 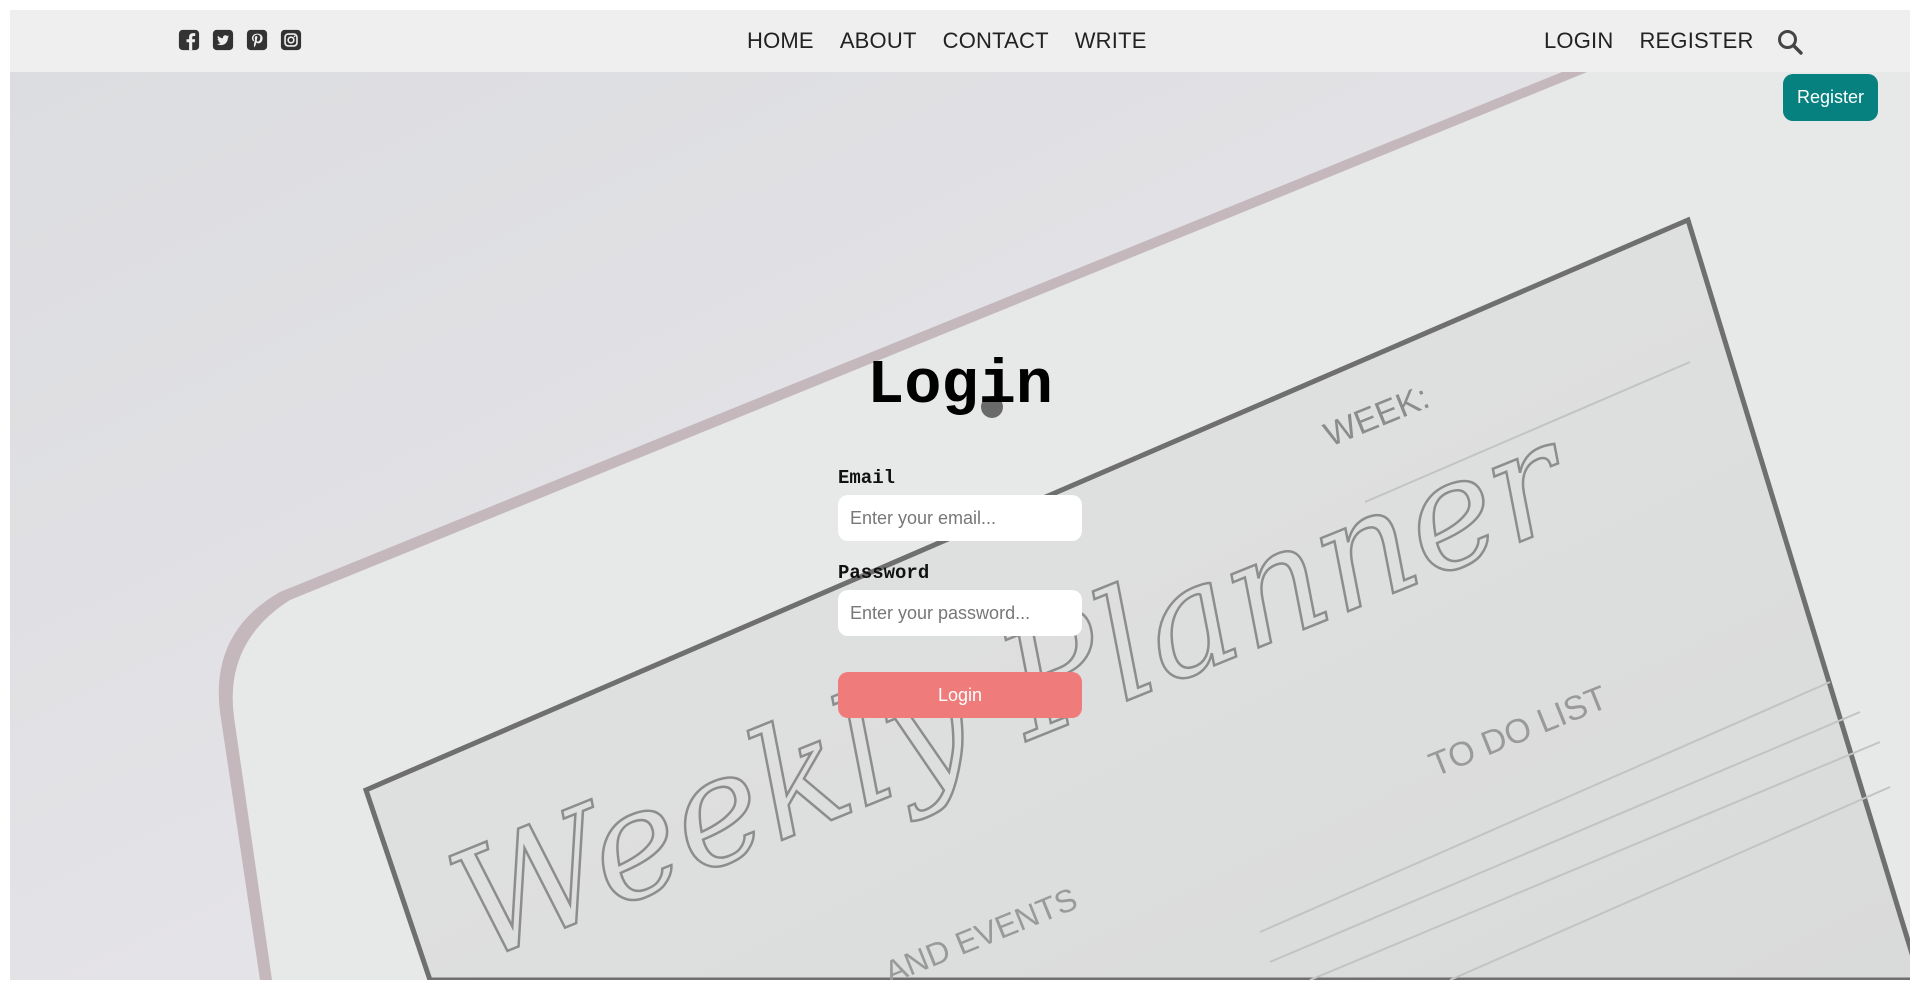 What do you see at coordinates (780, 41) in the screenshot?
I see `nav-home-link: HOME` at bounding box center [780, 41].